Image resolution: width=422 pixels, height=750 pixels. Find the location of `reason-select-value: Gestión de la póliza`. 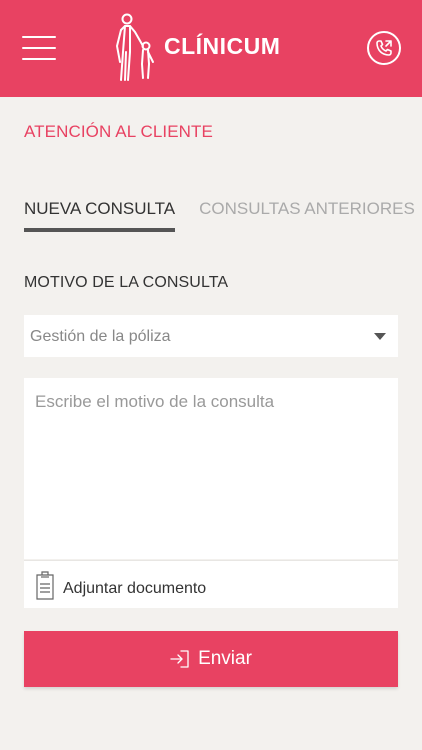

reason-select-value: Gestión de la póliza is located at coordinates (100, 336).